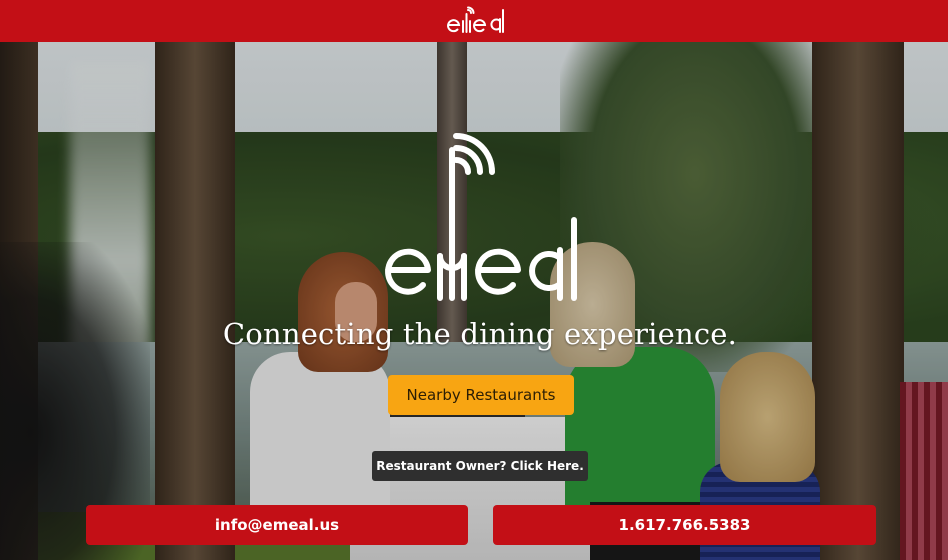 This screenshot has height=560, width=948. I want to click on restaurant-owner-button: Restaurant Owner? Click Here., so click(480, 466).